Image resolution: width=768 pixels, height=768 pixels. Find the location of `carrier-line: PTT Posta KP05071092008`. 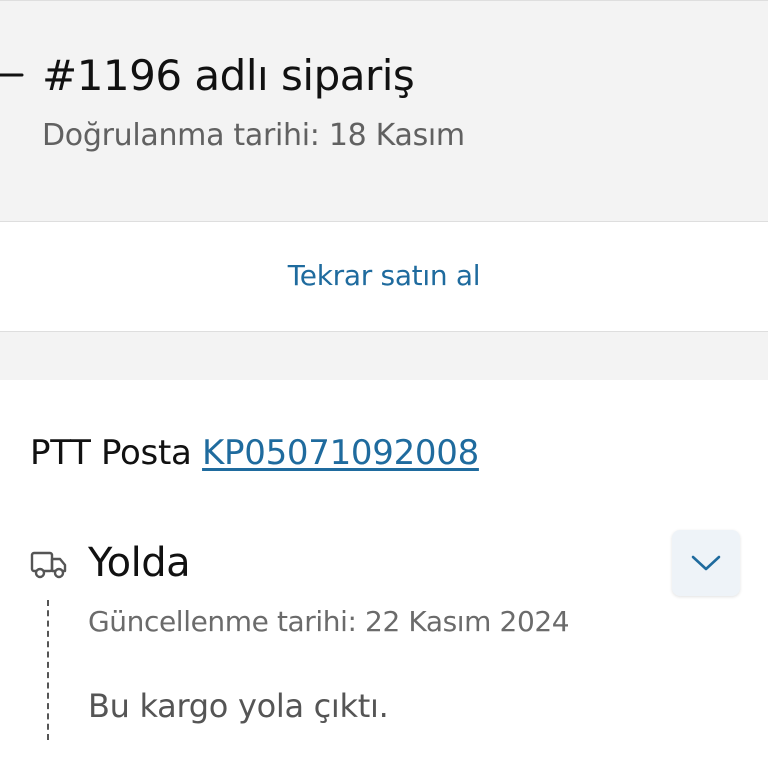

carrier-line: PTT Posta KP05071092008 is located at coordinates (254, 453).